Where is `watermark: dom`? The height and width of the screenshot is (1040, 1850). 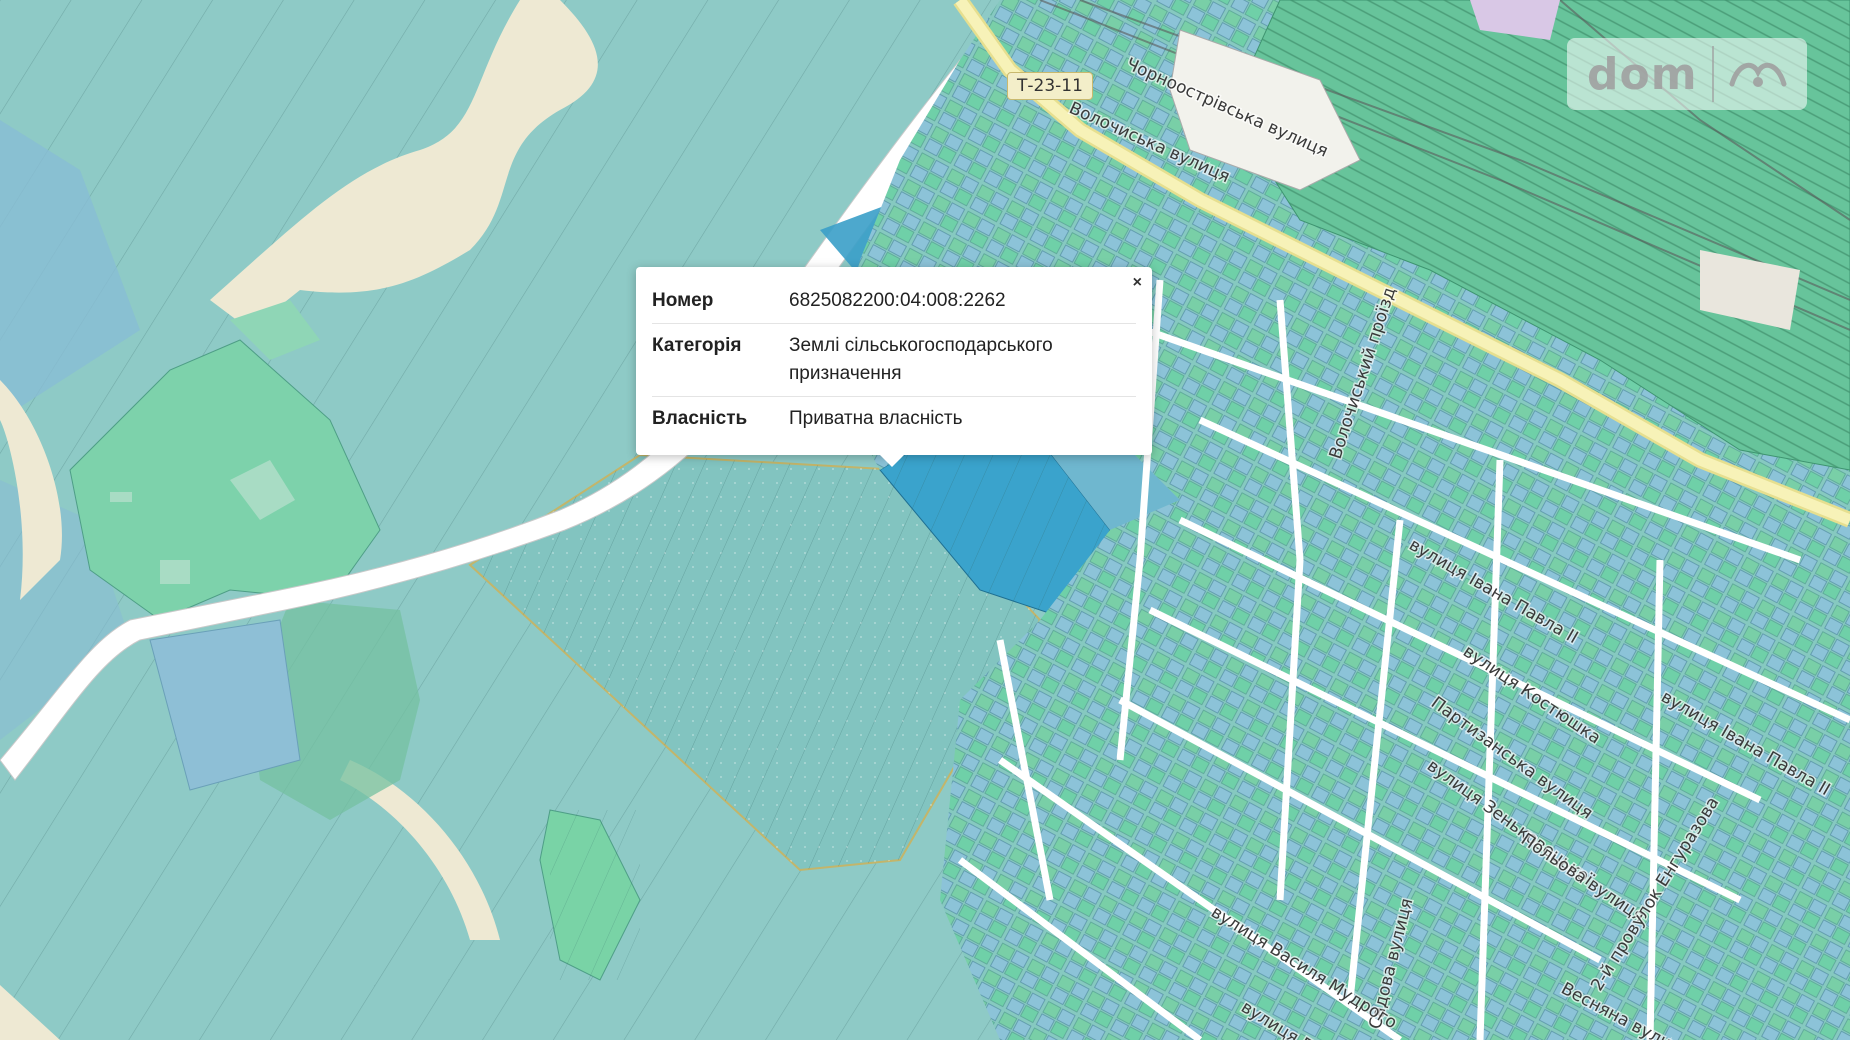
watermark: dom is located at coordinates (1687, 74).